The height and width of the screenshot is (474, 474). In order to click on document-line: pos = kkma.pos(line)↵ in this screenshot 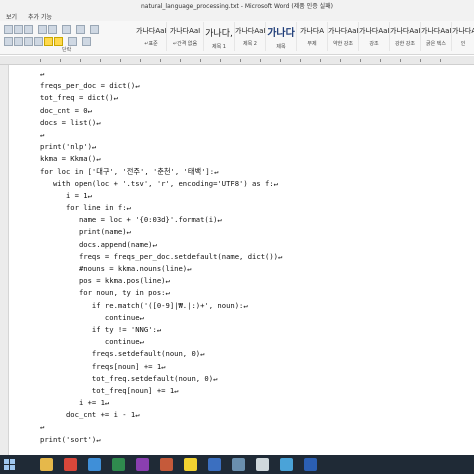, I will do `click(161, 281)`.